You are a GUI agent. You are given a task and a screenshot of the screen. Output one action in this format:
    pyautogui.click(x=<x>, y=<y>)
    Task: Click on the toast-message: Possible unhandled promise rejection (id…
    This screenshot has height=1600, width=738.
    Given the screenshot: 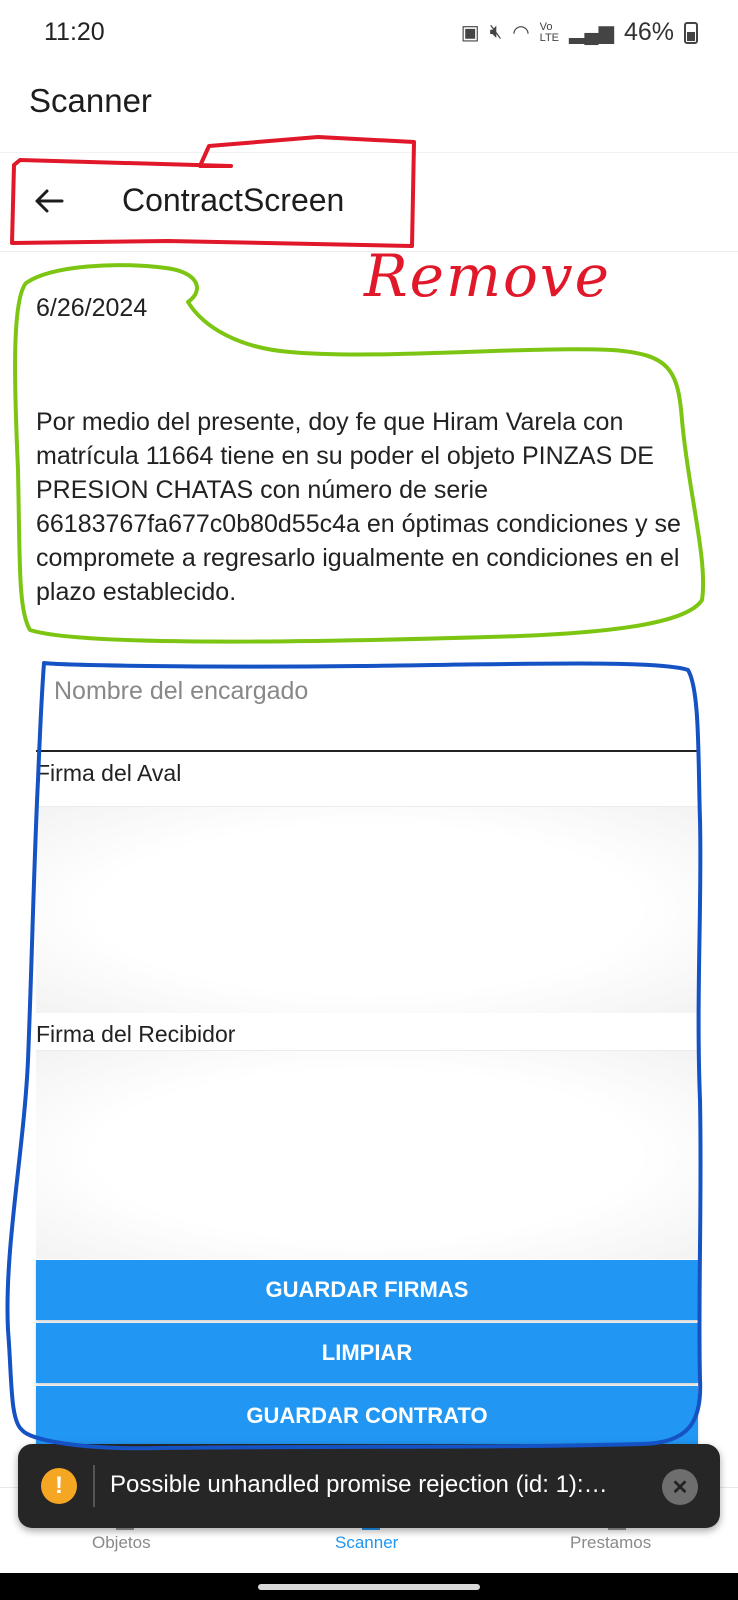 What is the action you would take?
    pyautogui.click(x=359, y=1484)
    